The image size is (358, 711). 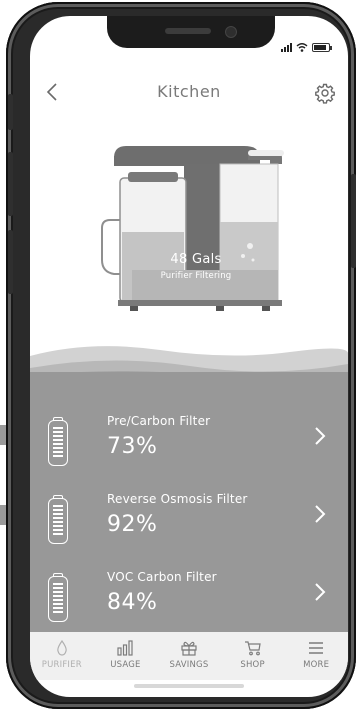 What do you see at coordinates (125, 648) in the screenshot?
I see `bar-chart-icon` at bounding box center [125, 648].